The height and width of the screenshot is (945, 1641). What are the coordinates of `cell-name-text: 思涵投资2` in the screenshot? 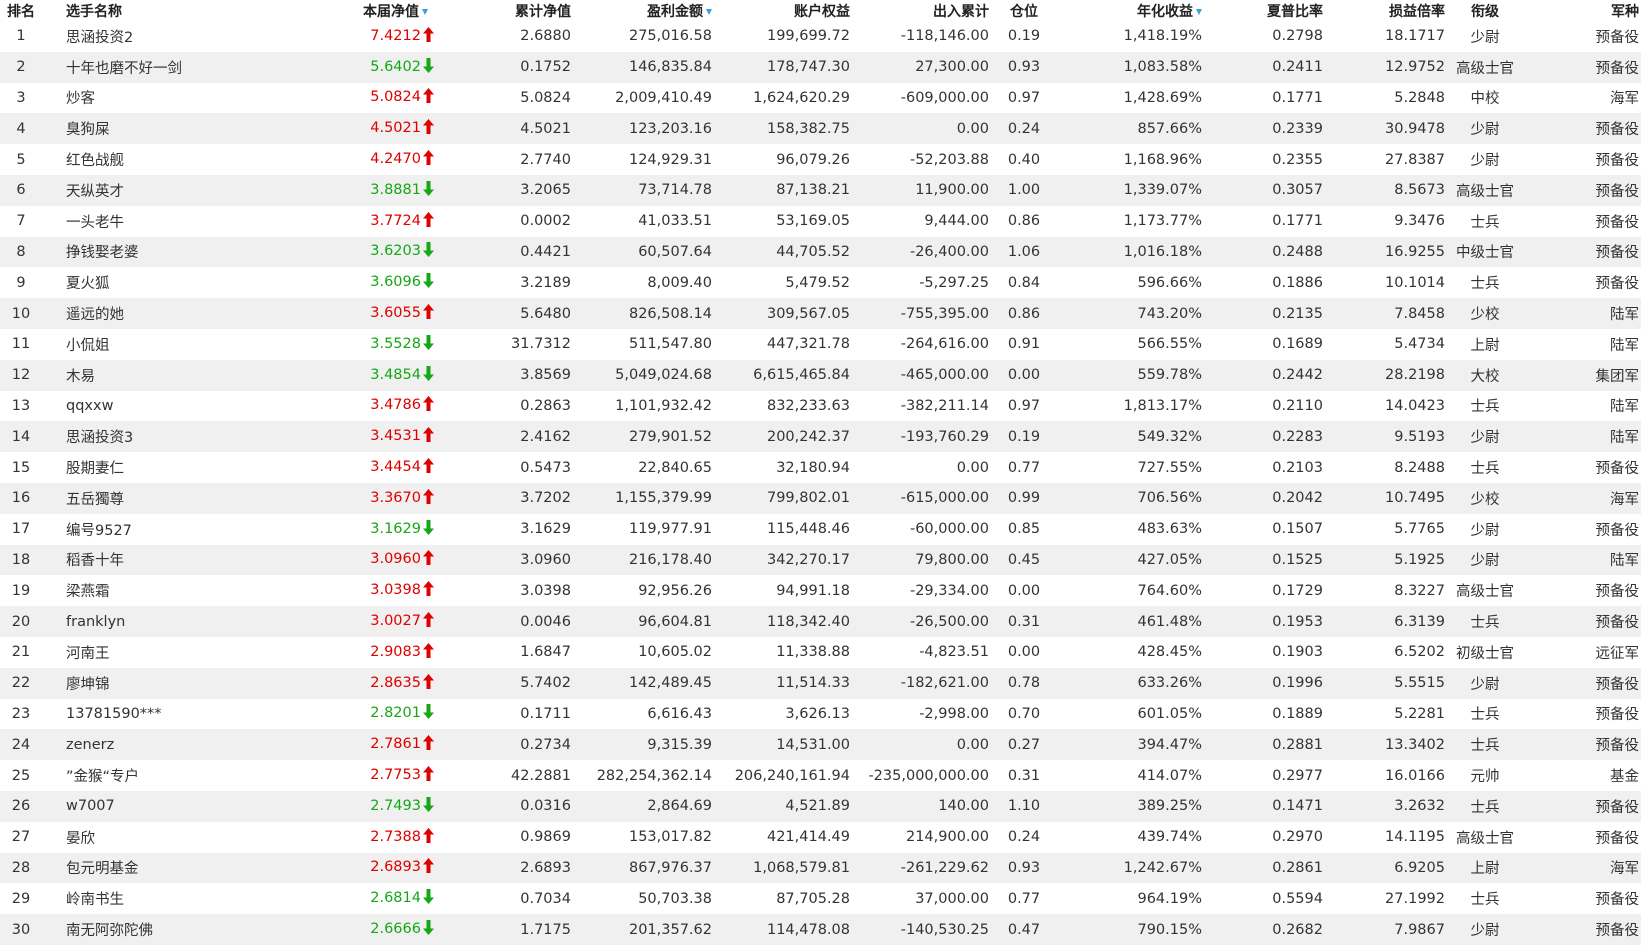 It's located at (99, 38).